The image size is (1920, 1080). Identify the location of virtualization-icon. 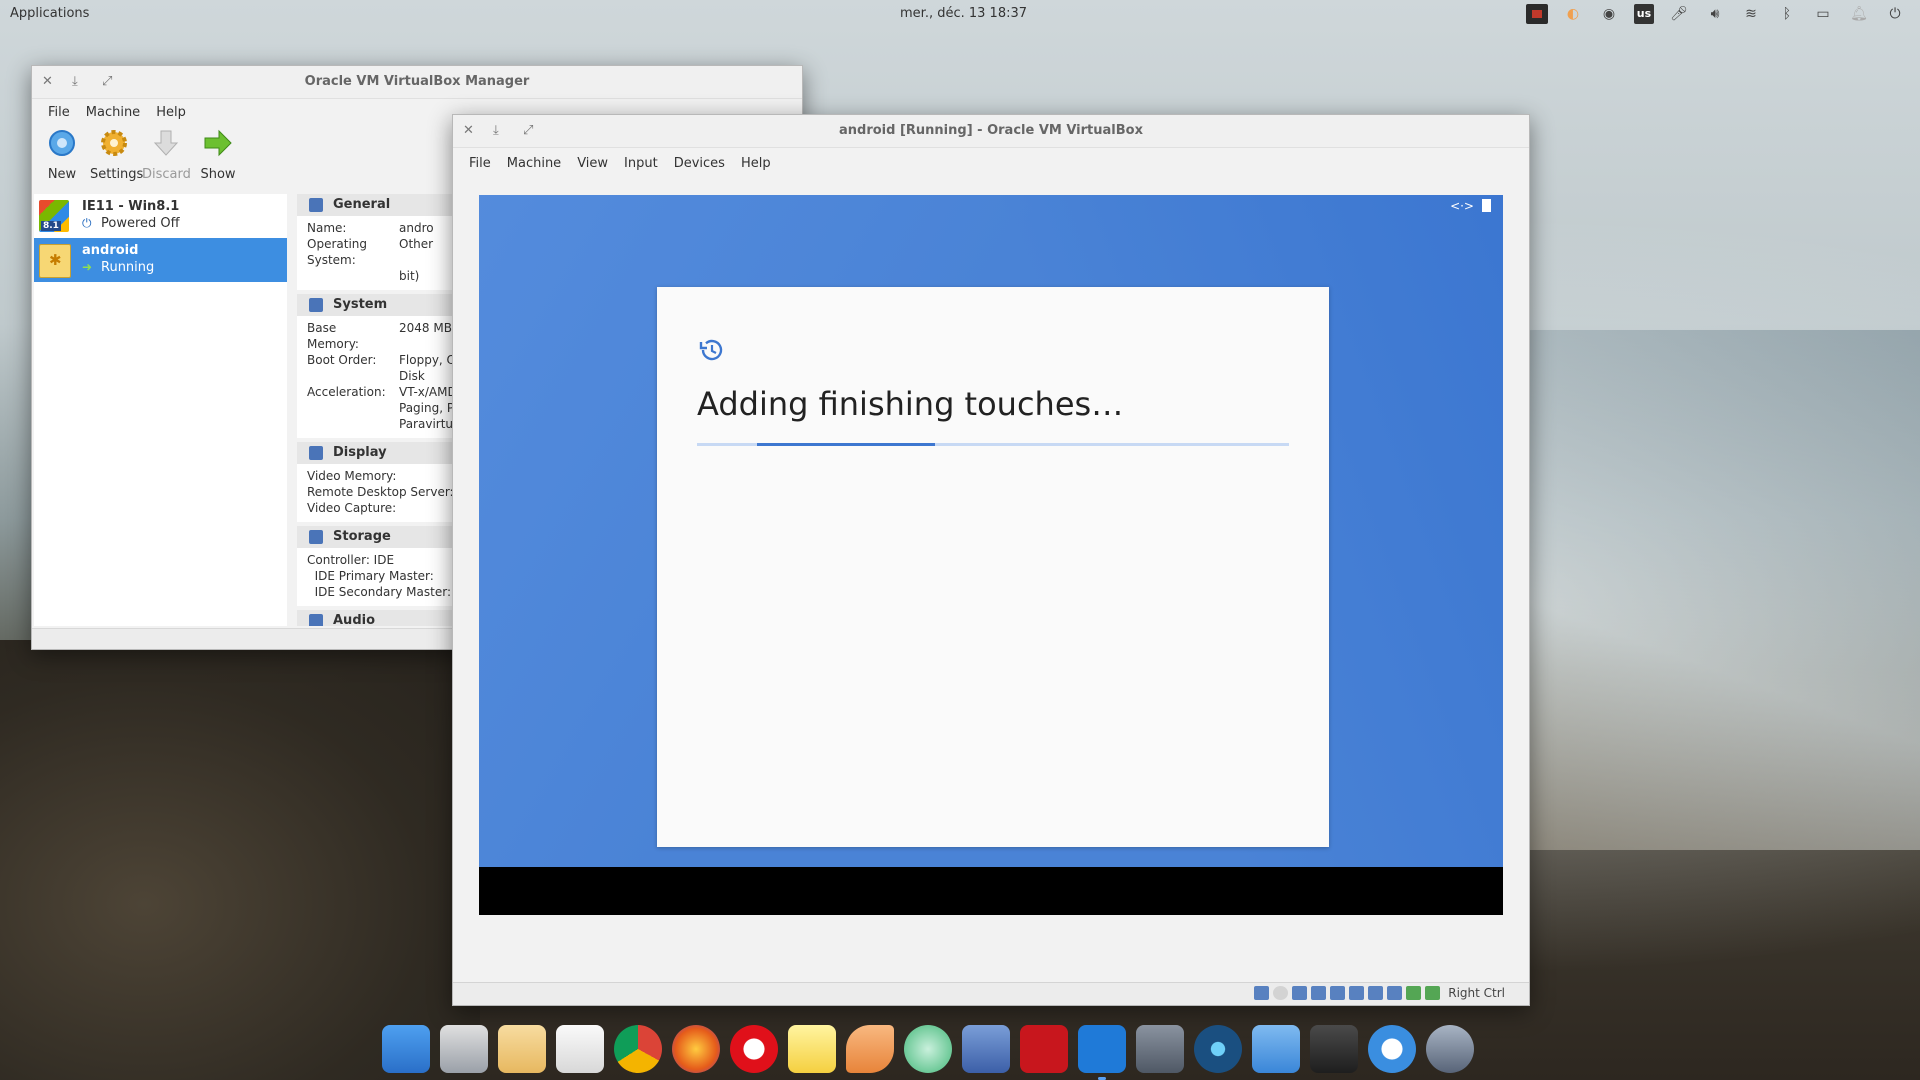
(1414, 993).